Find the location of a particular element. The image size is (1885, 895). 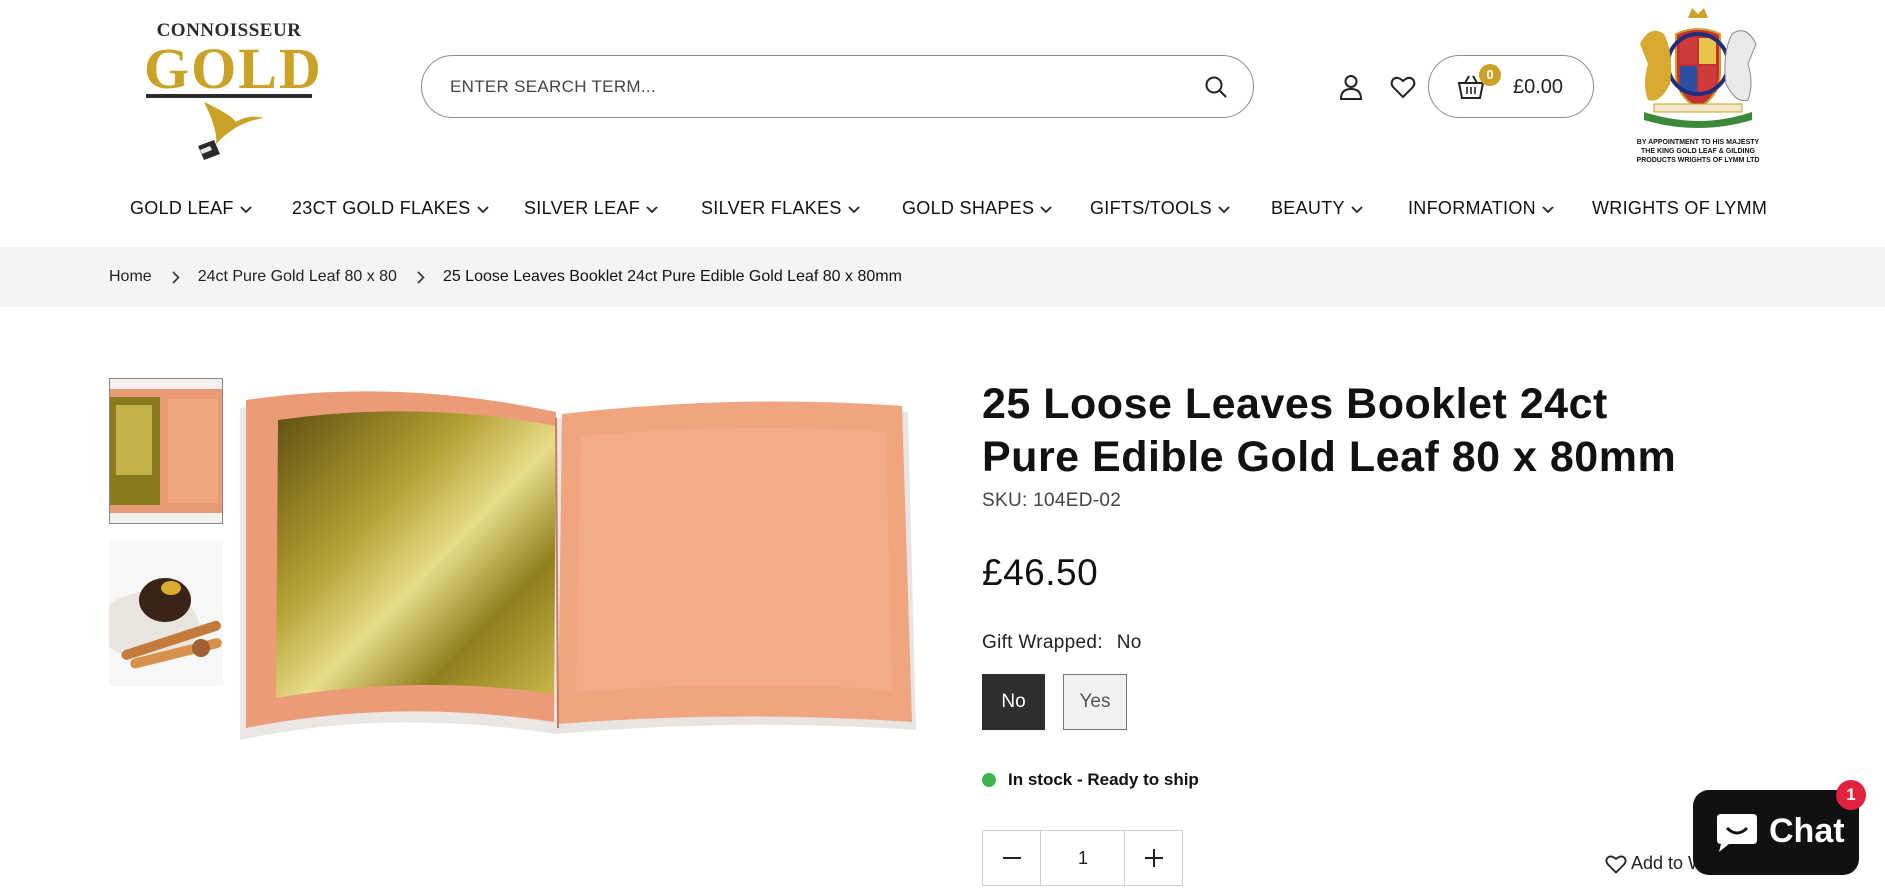

search-icon is located at coordinates (1216, 87).